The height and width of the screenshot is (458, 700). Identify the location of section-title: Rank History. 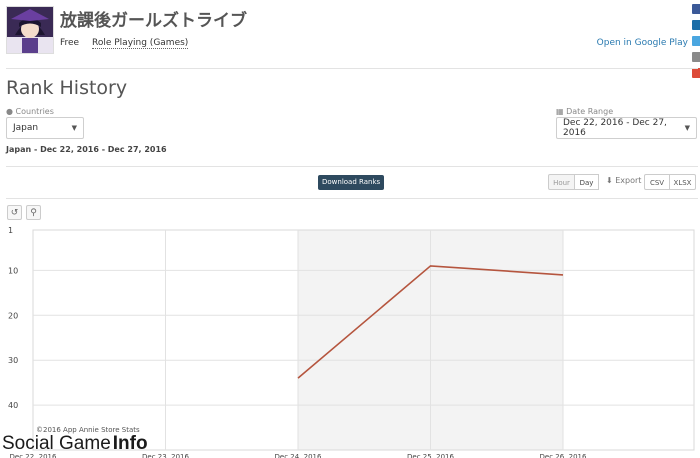
(67, 88).